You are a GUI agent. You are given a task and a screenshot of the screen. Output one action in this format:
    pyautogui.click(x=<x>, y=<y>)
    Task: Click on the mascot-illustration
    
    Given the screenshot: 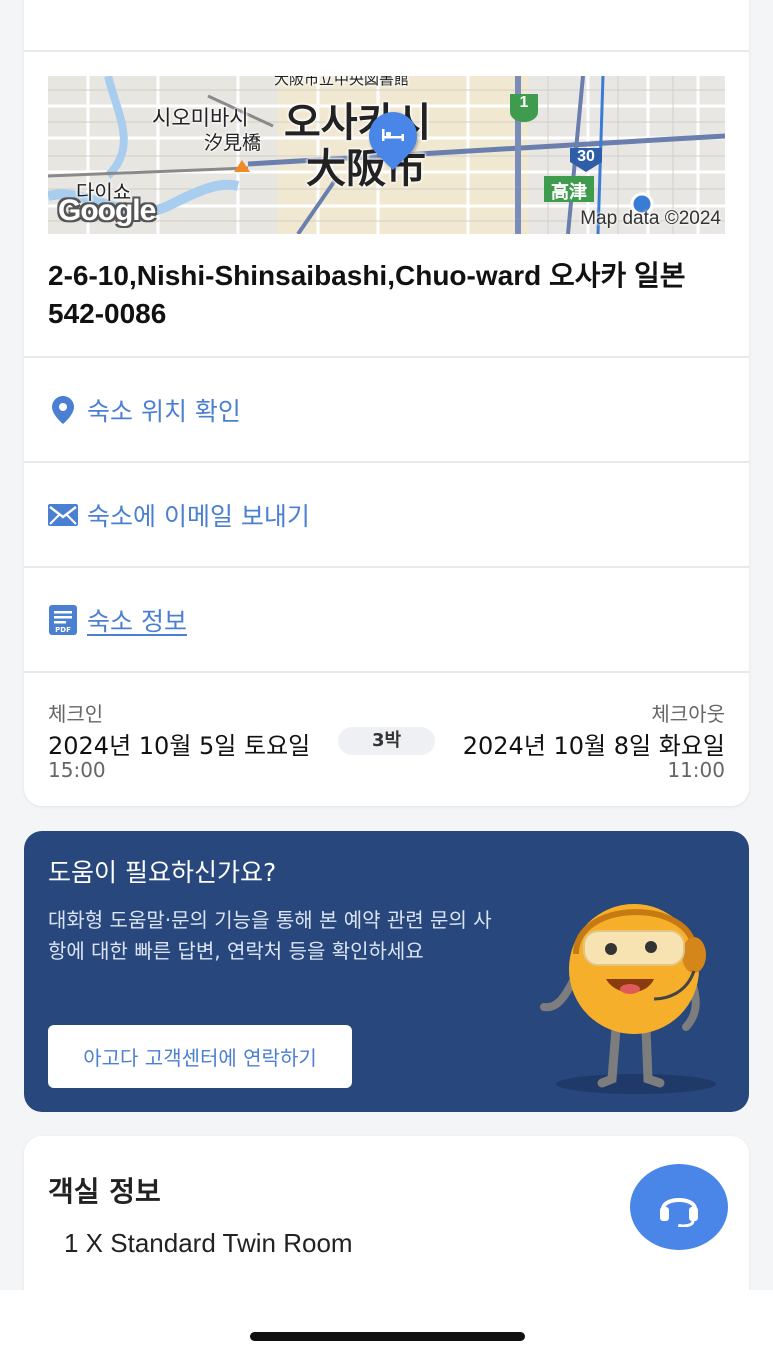 What is the action you would take?
    pyautogui.click(x=628, y=999)
    